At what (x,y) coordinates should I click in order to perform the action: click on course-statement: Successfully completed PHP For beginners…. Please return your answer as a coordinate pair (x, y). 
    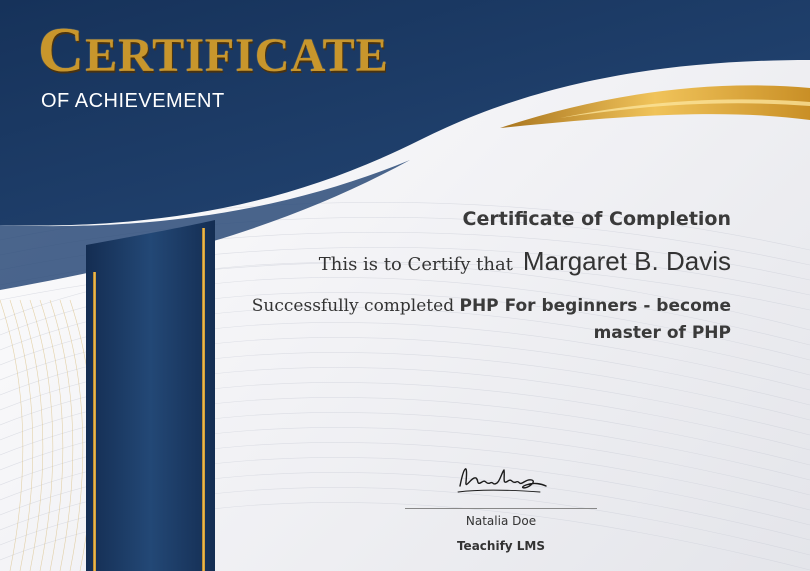
    Looking at the image, I should click on (481, 320).